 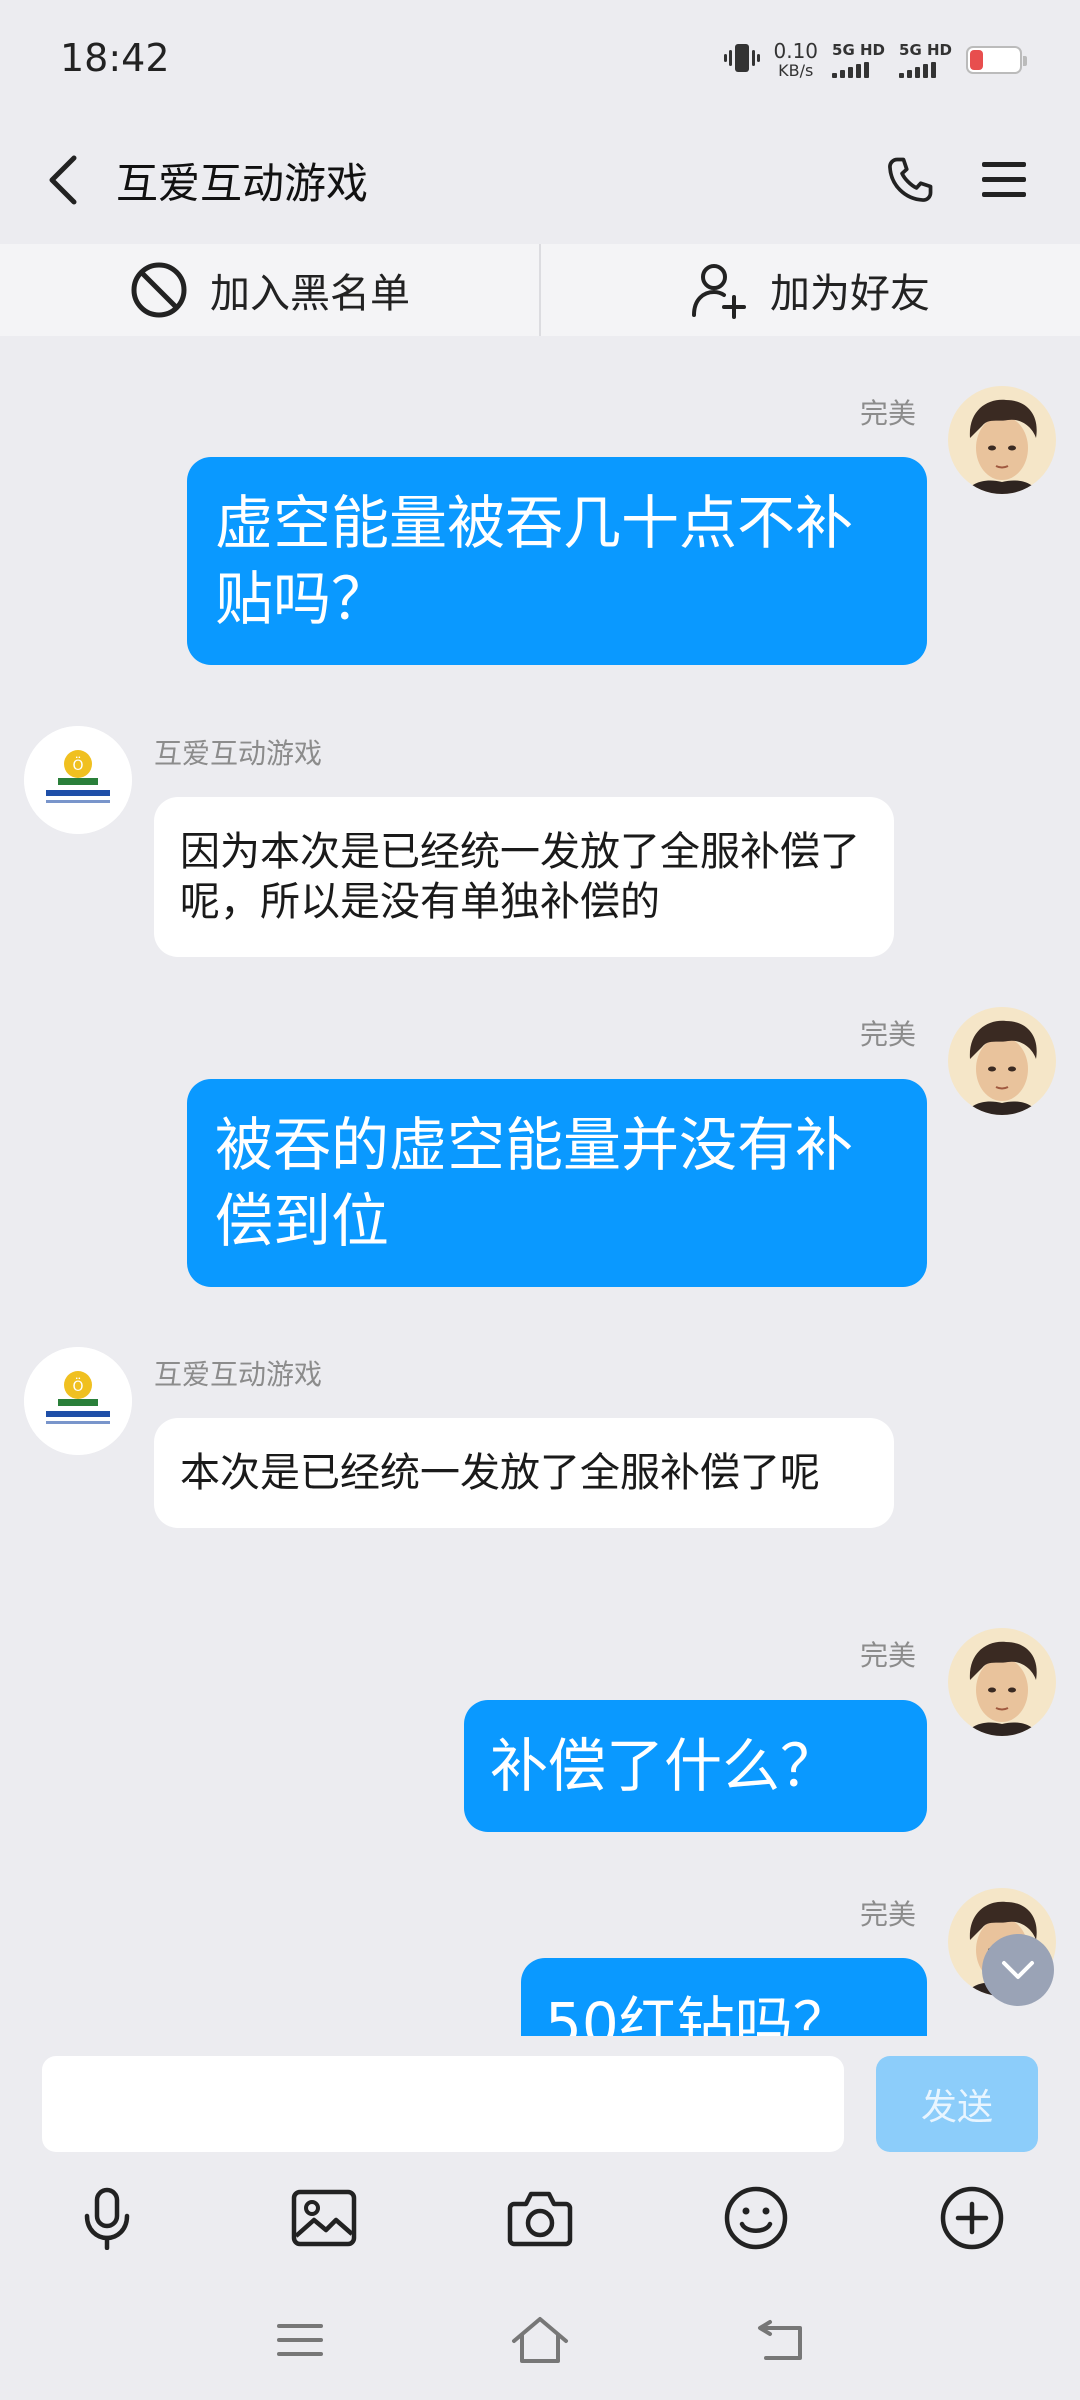 I want to click on phone-icon, so click(x=910, y=179).